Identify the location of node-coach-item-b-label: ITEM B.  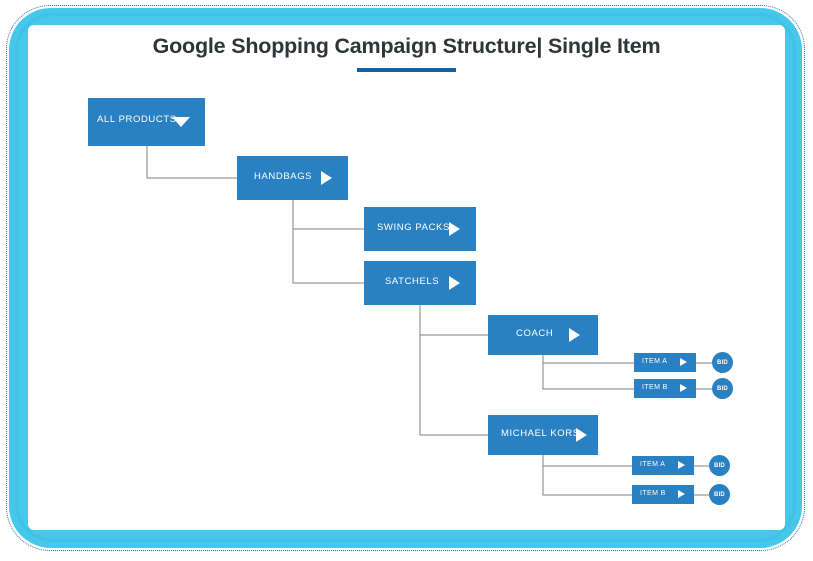
(655, 387).